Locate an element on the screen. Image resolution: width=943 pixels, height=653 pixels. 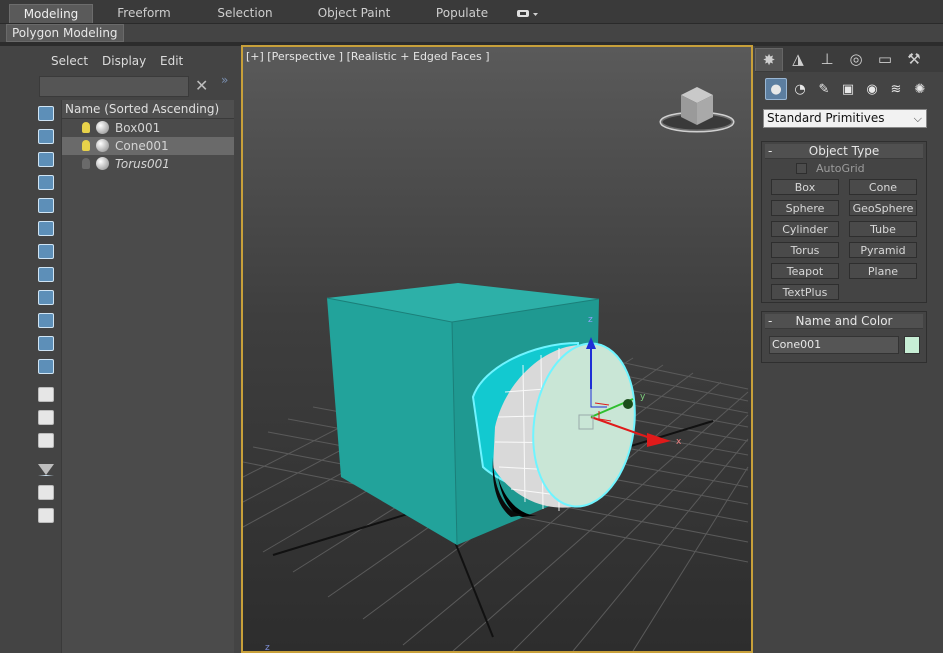
object-name-field: Cone001 is located at coordinates (834, 345).